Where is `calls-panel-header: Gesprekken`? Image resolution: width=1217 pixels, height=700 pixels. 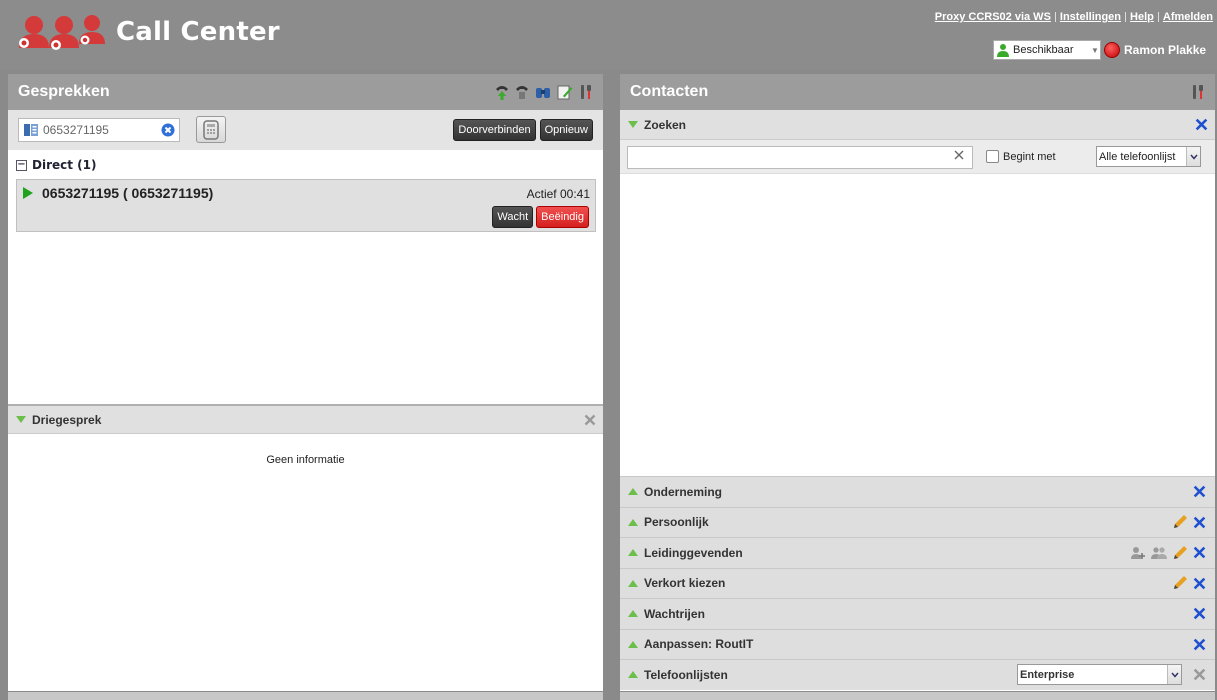 calls-panel-header: Gesprekken is located at coordinates (305, 92).